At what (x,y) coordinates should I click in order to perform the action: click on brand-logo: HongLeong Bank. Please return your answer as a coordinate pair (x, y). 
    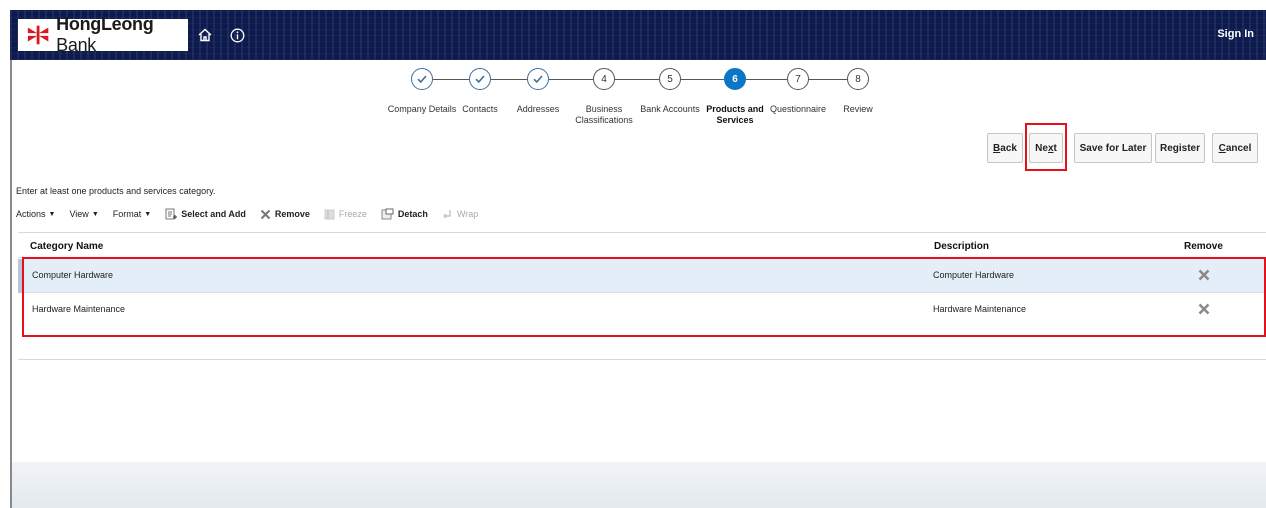
    Looking at the image, I should click on (103, 34).